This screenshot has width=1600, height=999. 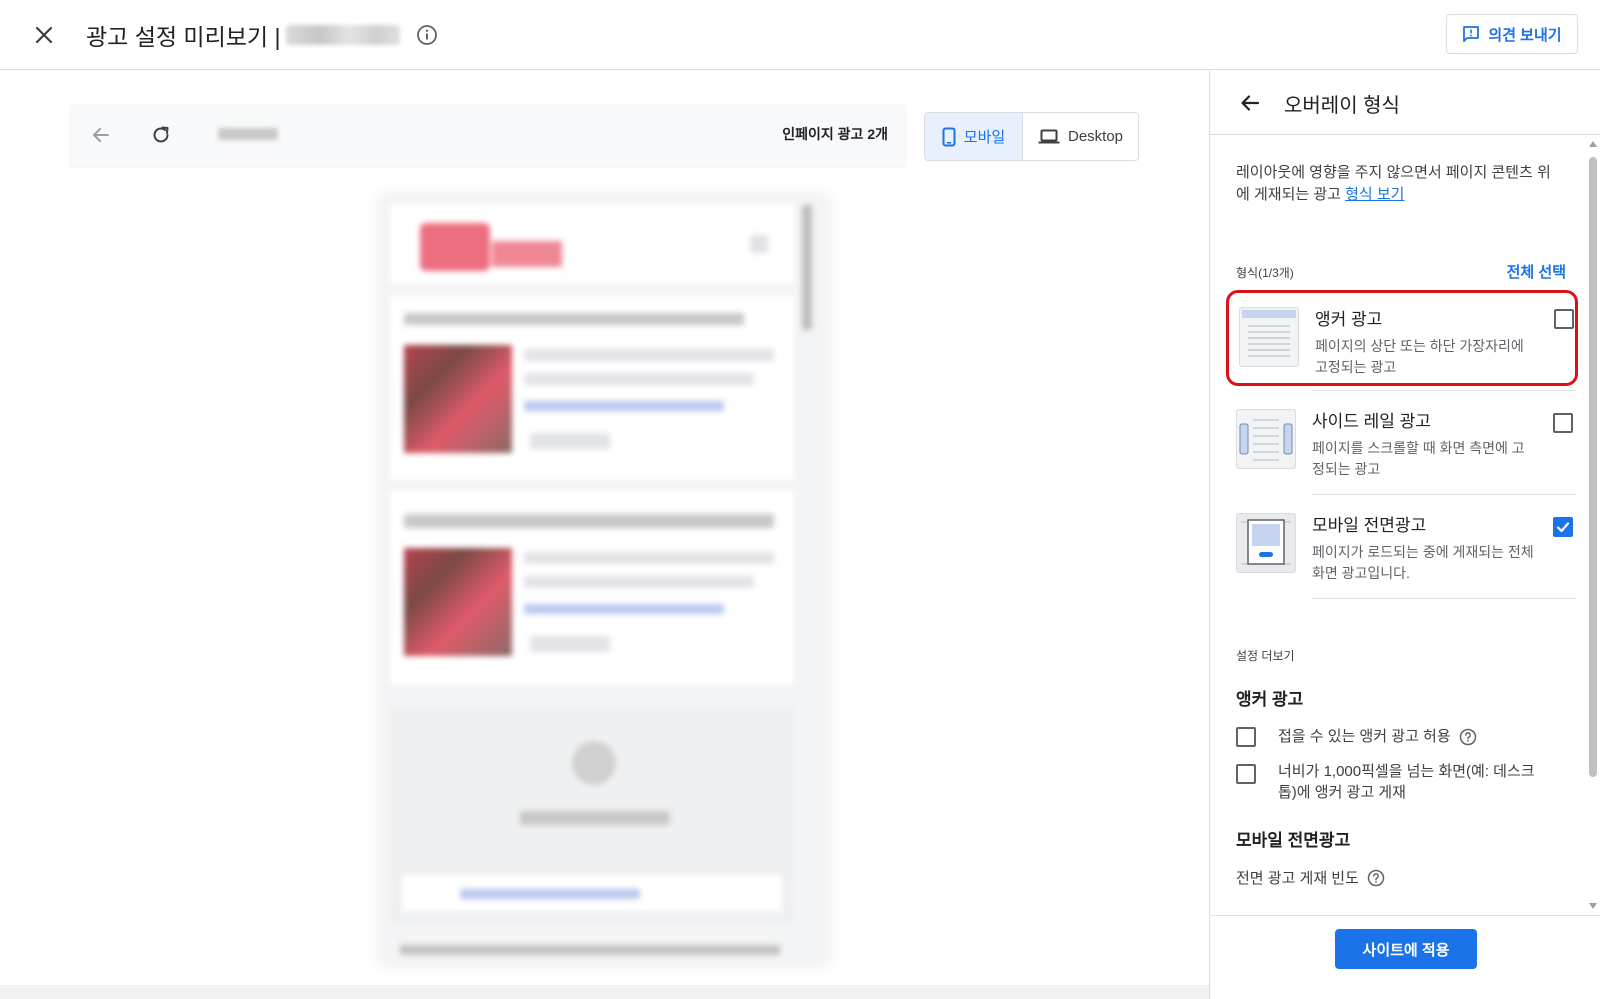 I want to click on device-toggle: 모바일 Desktop, so click(x=1031, y=136).